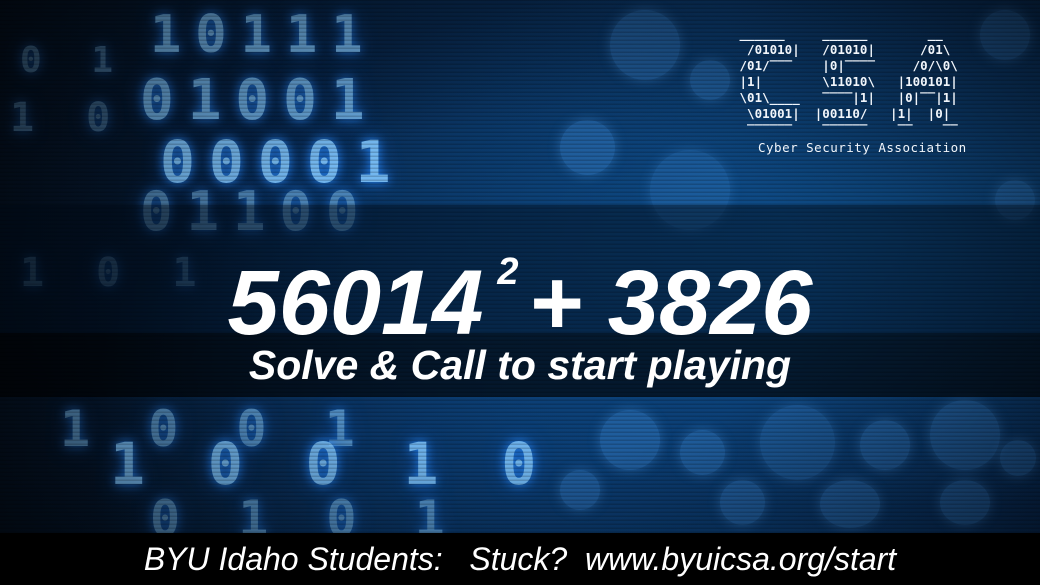 This screenshot has height=585, width=1040. Describe the element at coordinates (670, 303) in the screenshot. I see `equation-rest: + 3826` at that location.